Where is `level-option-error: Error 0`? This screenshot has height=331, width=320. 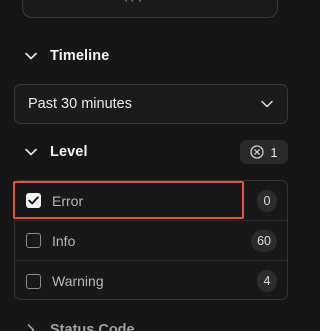 level-option-error: Error 0 is located at coordinates (151, 201).